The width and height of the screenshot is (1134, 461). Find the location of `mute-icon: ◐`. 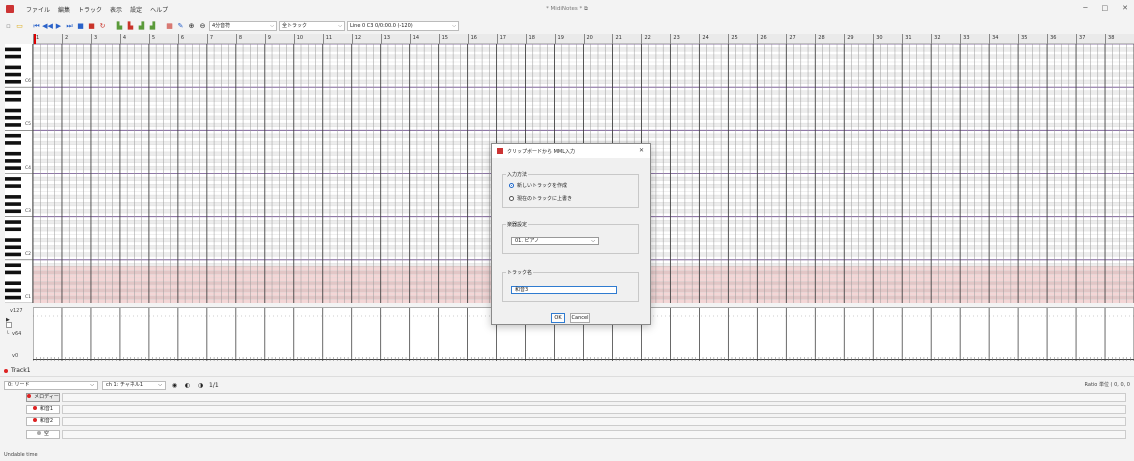

mute-icon: ◐ is located at coordinates (187, 385).